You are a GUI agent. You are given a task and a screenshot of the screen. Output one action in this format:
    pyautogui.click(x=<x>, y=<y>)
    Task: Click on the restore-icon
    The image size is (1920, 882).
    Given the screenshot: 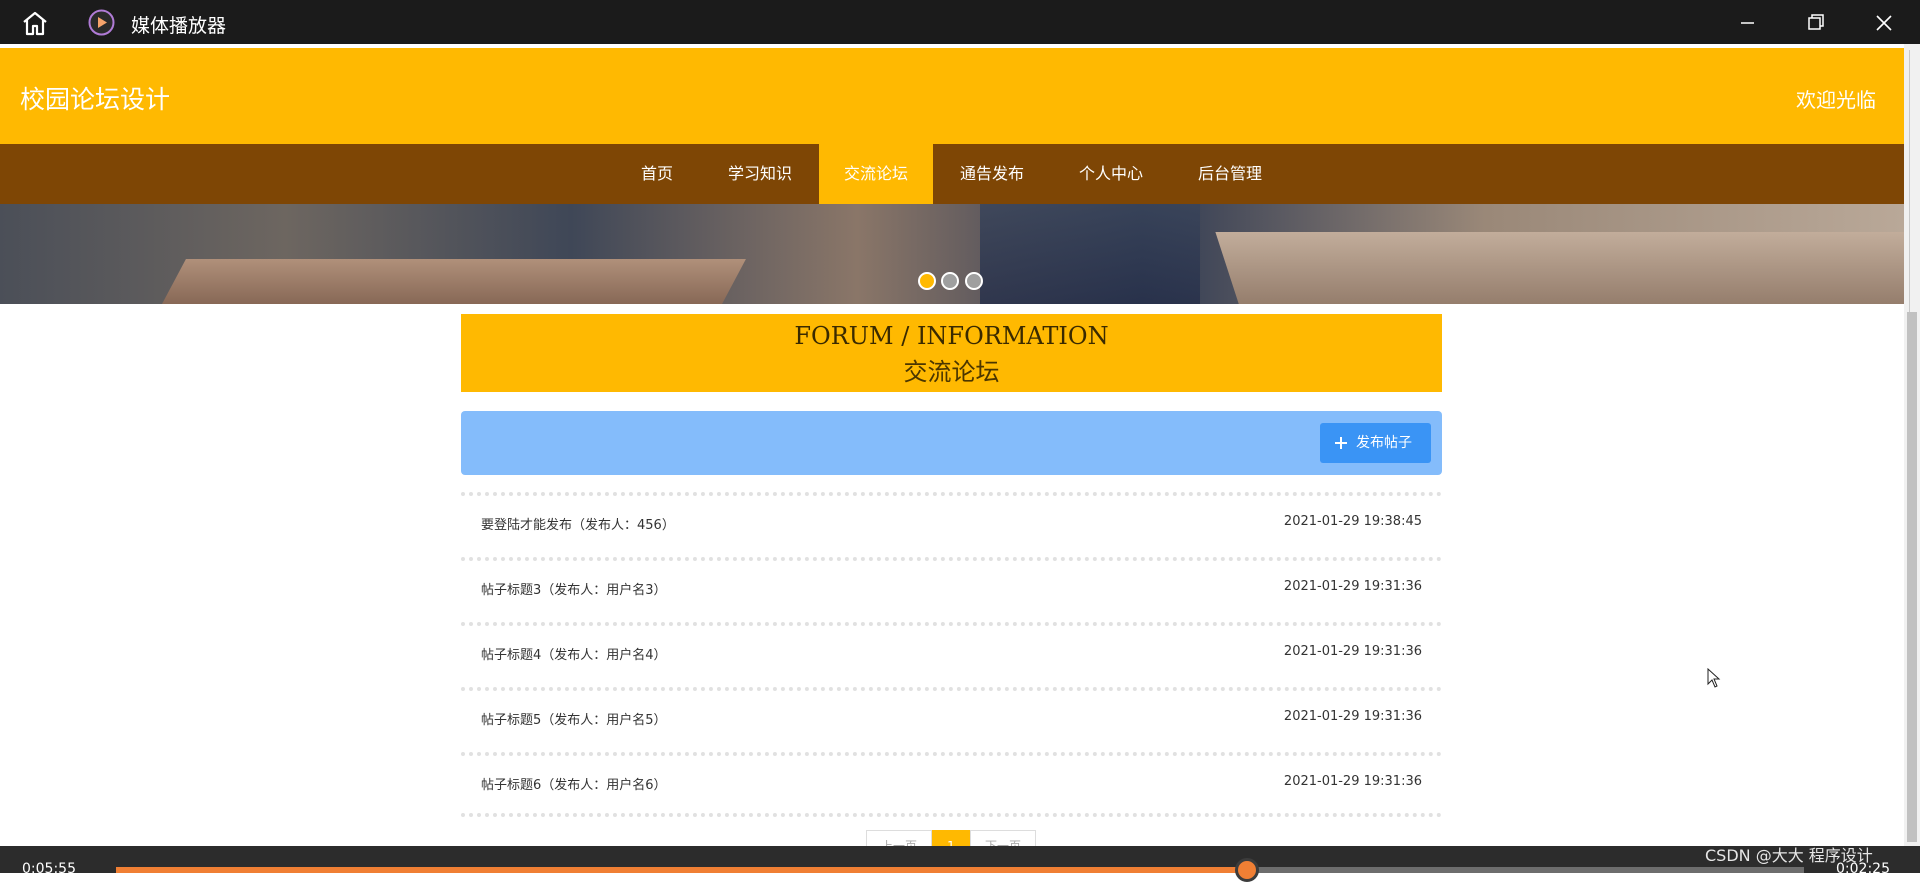 What is the action you would take?
    pyautogui.click(x=1815, y=23)
    